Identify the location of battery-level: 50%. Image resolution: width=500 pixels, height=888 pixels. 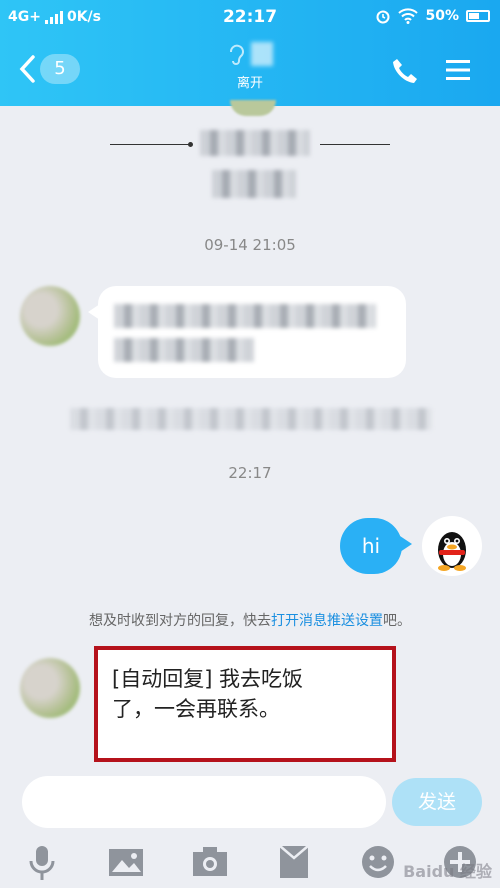
(442, 16).